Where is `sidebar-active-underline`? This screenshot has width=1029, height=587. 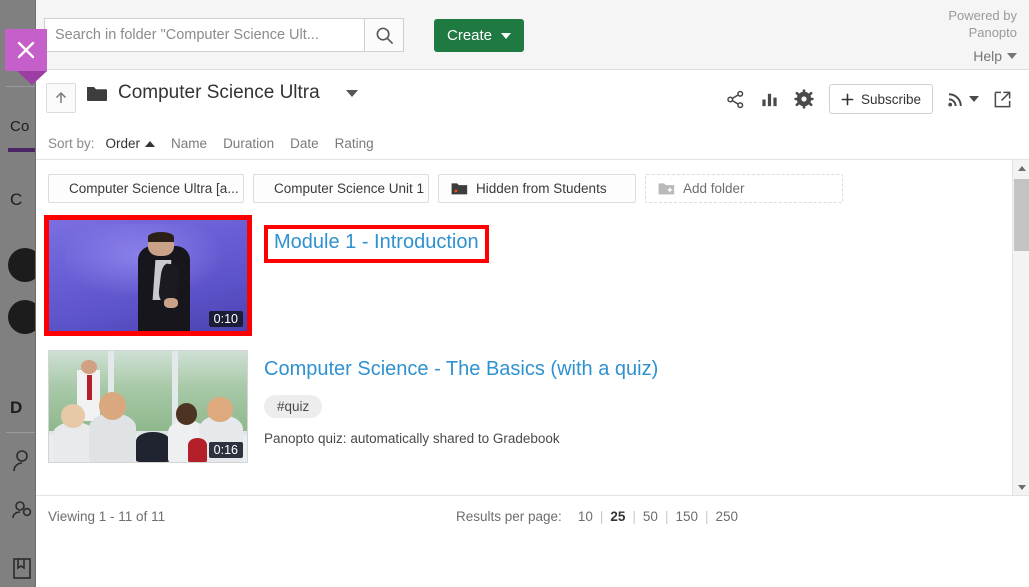
sidebar-active-underline is located at coordinates (21, 150).